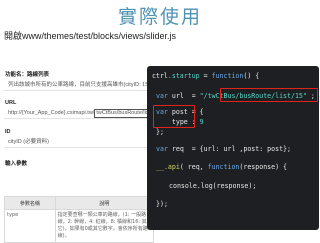 The width and height of the screenshot is (320, 243). What do you see at coordinates (160, 15) in the screenshot?
I see `slide-title: 實際使用` at bounding box center [160, 15].